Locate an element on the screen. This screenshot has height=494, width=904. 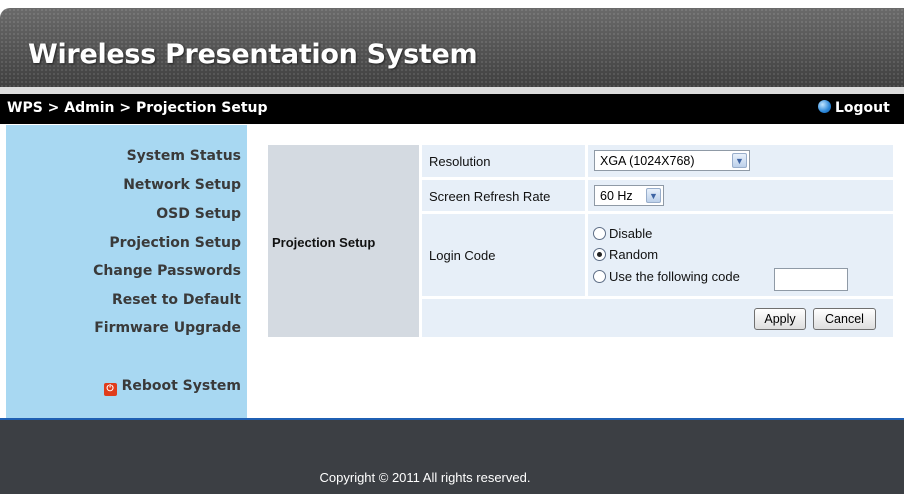
login-code-input is located at coordinates (811, 279).